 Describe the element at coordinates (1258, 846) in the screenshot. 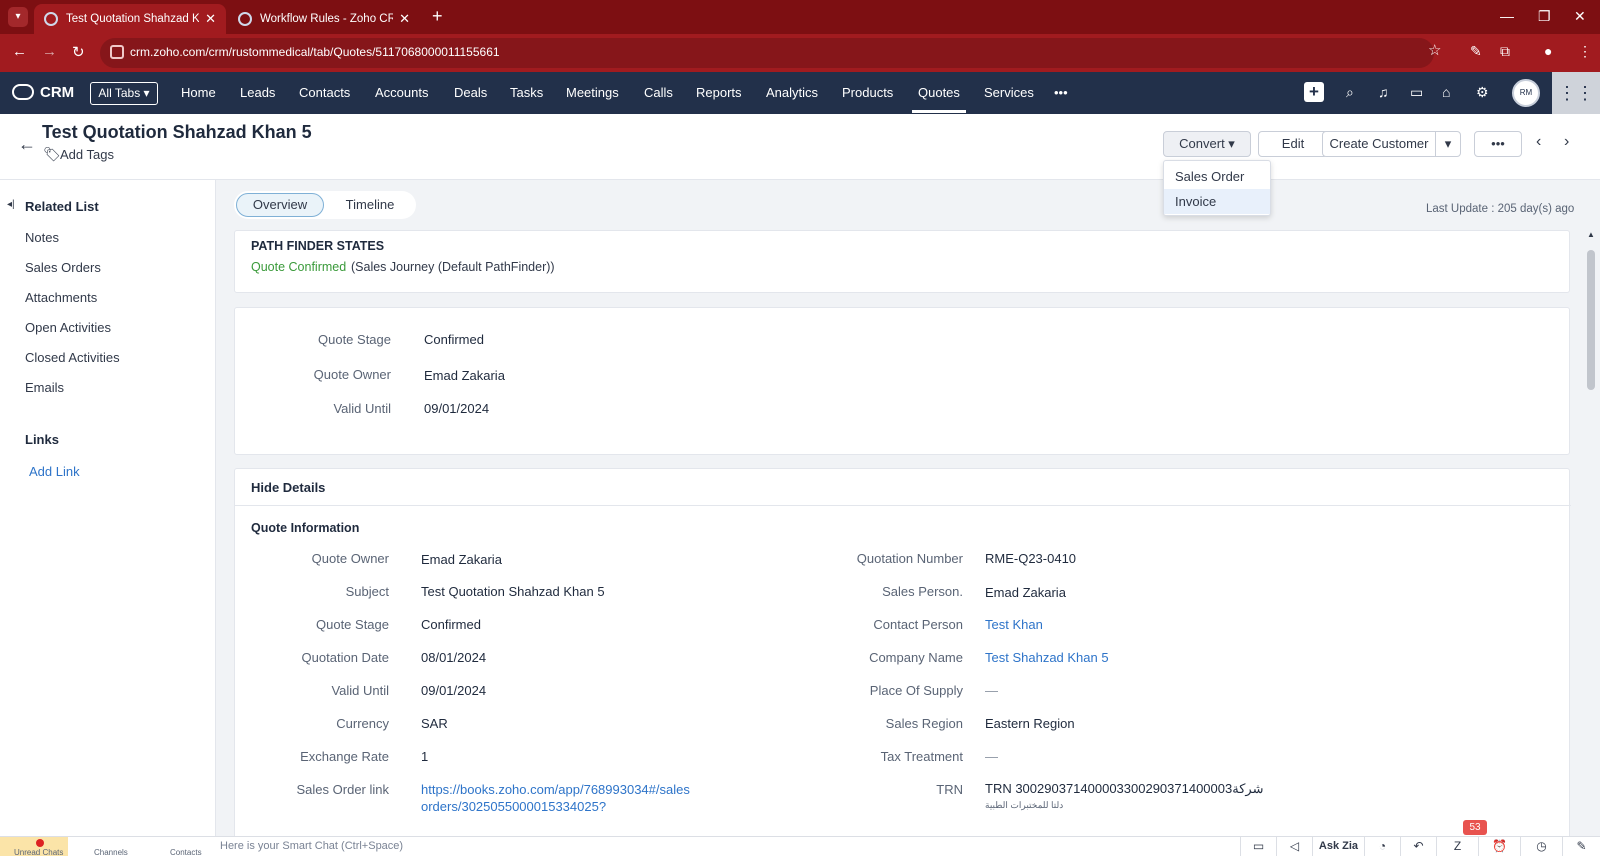

I see `screen-icon: ▭` at that location.